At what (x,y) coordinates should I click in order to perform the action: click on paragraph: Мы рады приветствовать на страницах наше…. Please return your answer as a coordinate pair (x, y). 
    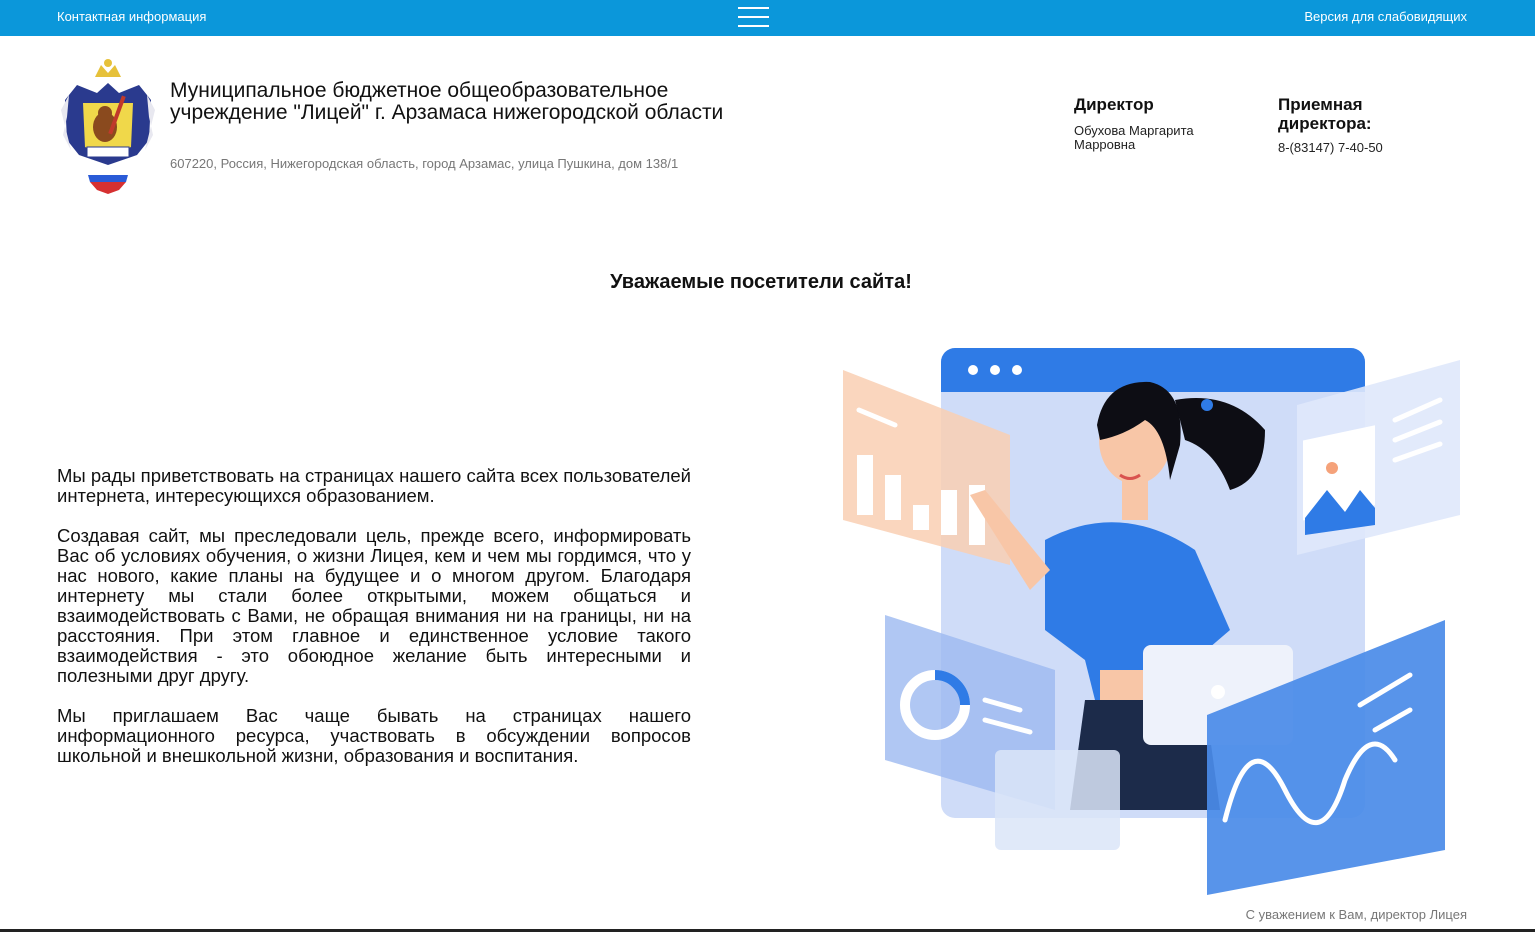
    Looking at the image, I should click on (374, 485).